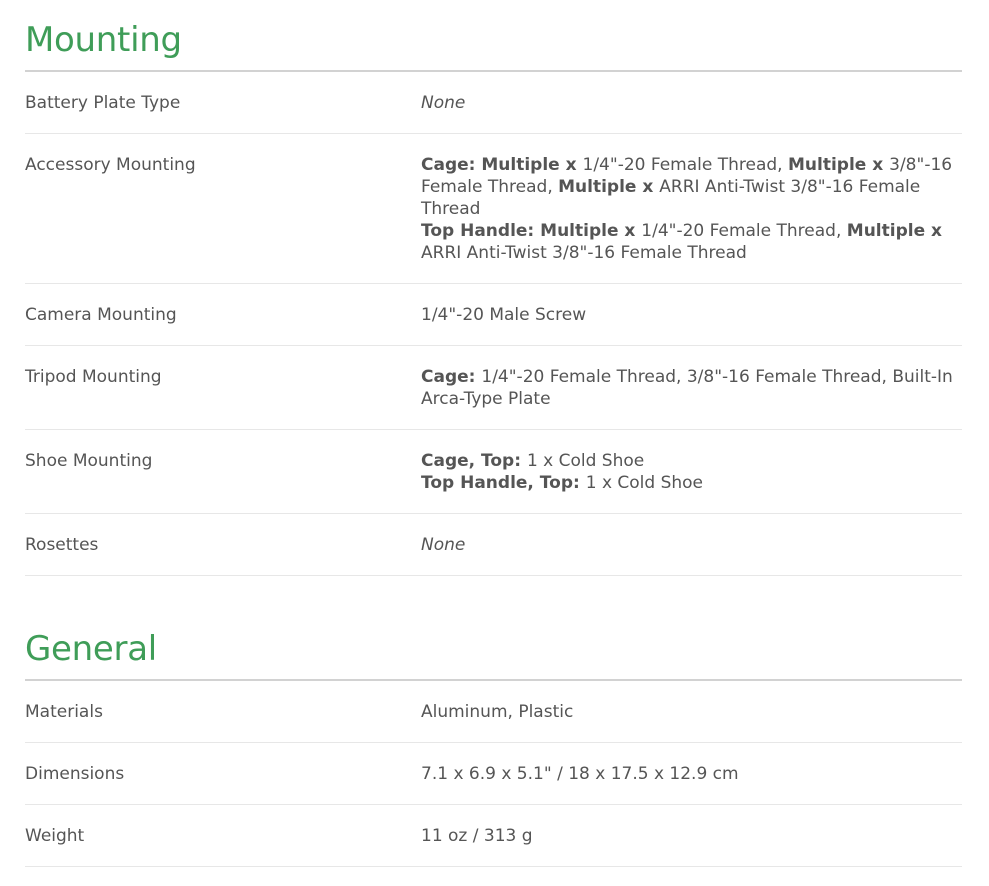  I want to click on spec-label: Camera Mounting, so click(101, 315).